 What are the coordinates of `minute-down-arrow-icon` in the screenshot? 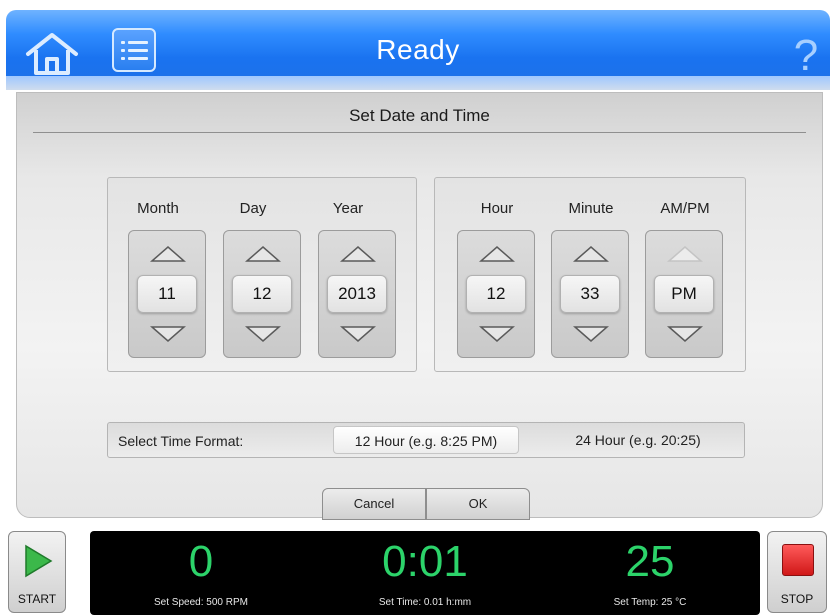 It's located at (591, 335).